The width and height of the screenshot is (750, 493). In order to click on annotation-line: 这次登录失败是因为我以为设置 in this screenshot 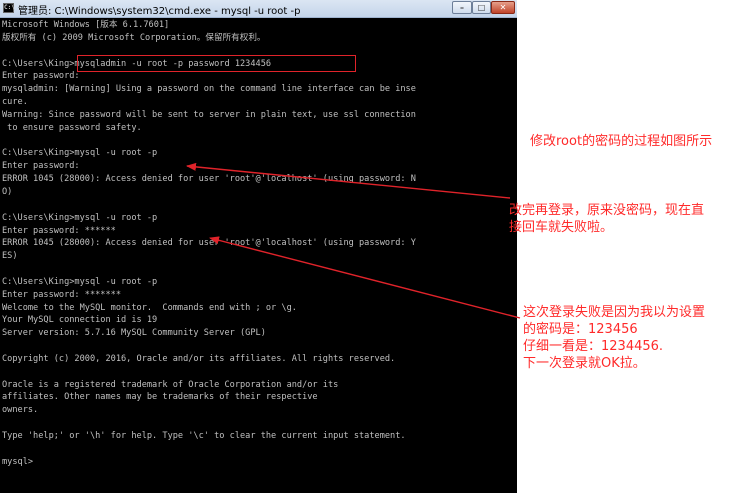, I will do `click(614, 312)`.